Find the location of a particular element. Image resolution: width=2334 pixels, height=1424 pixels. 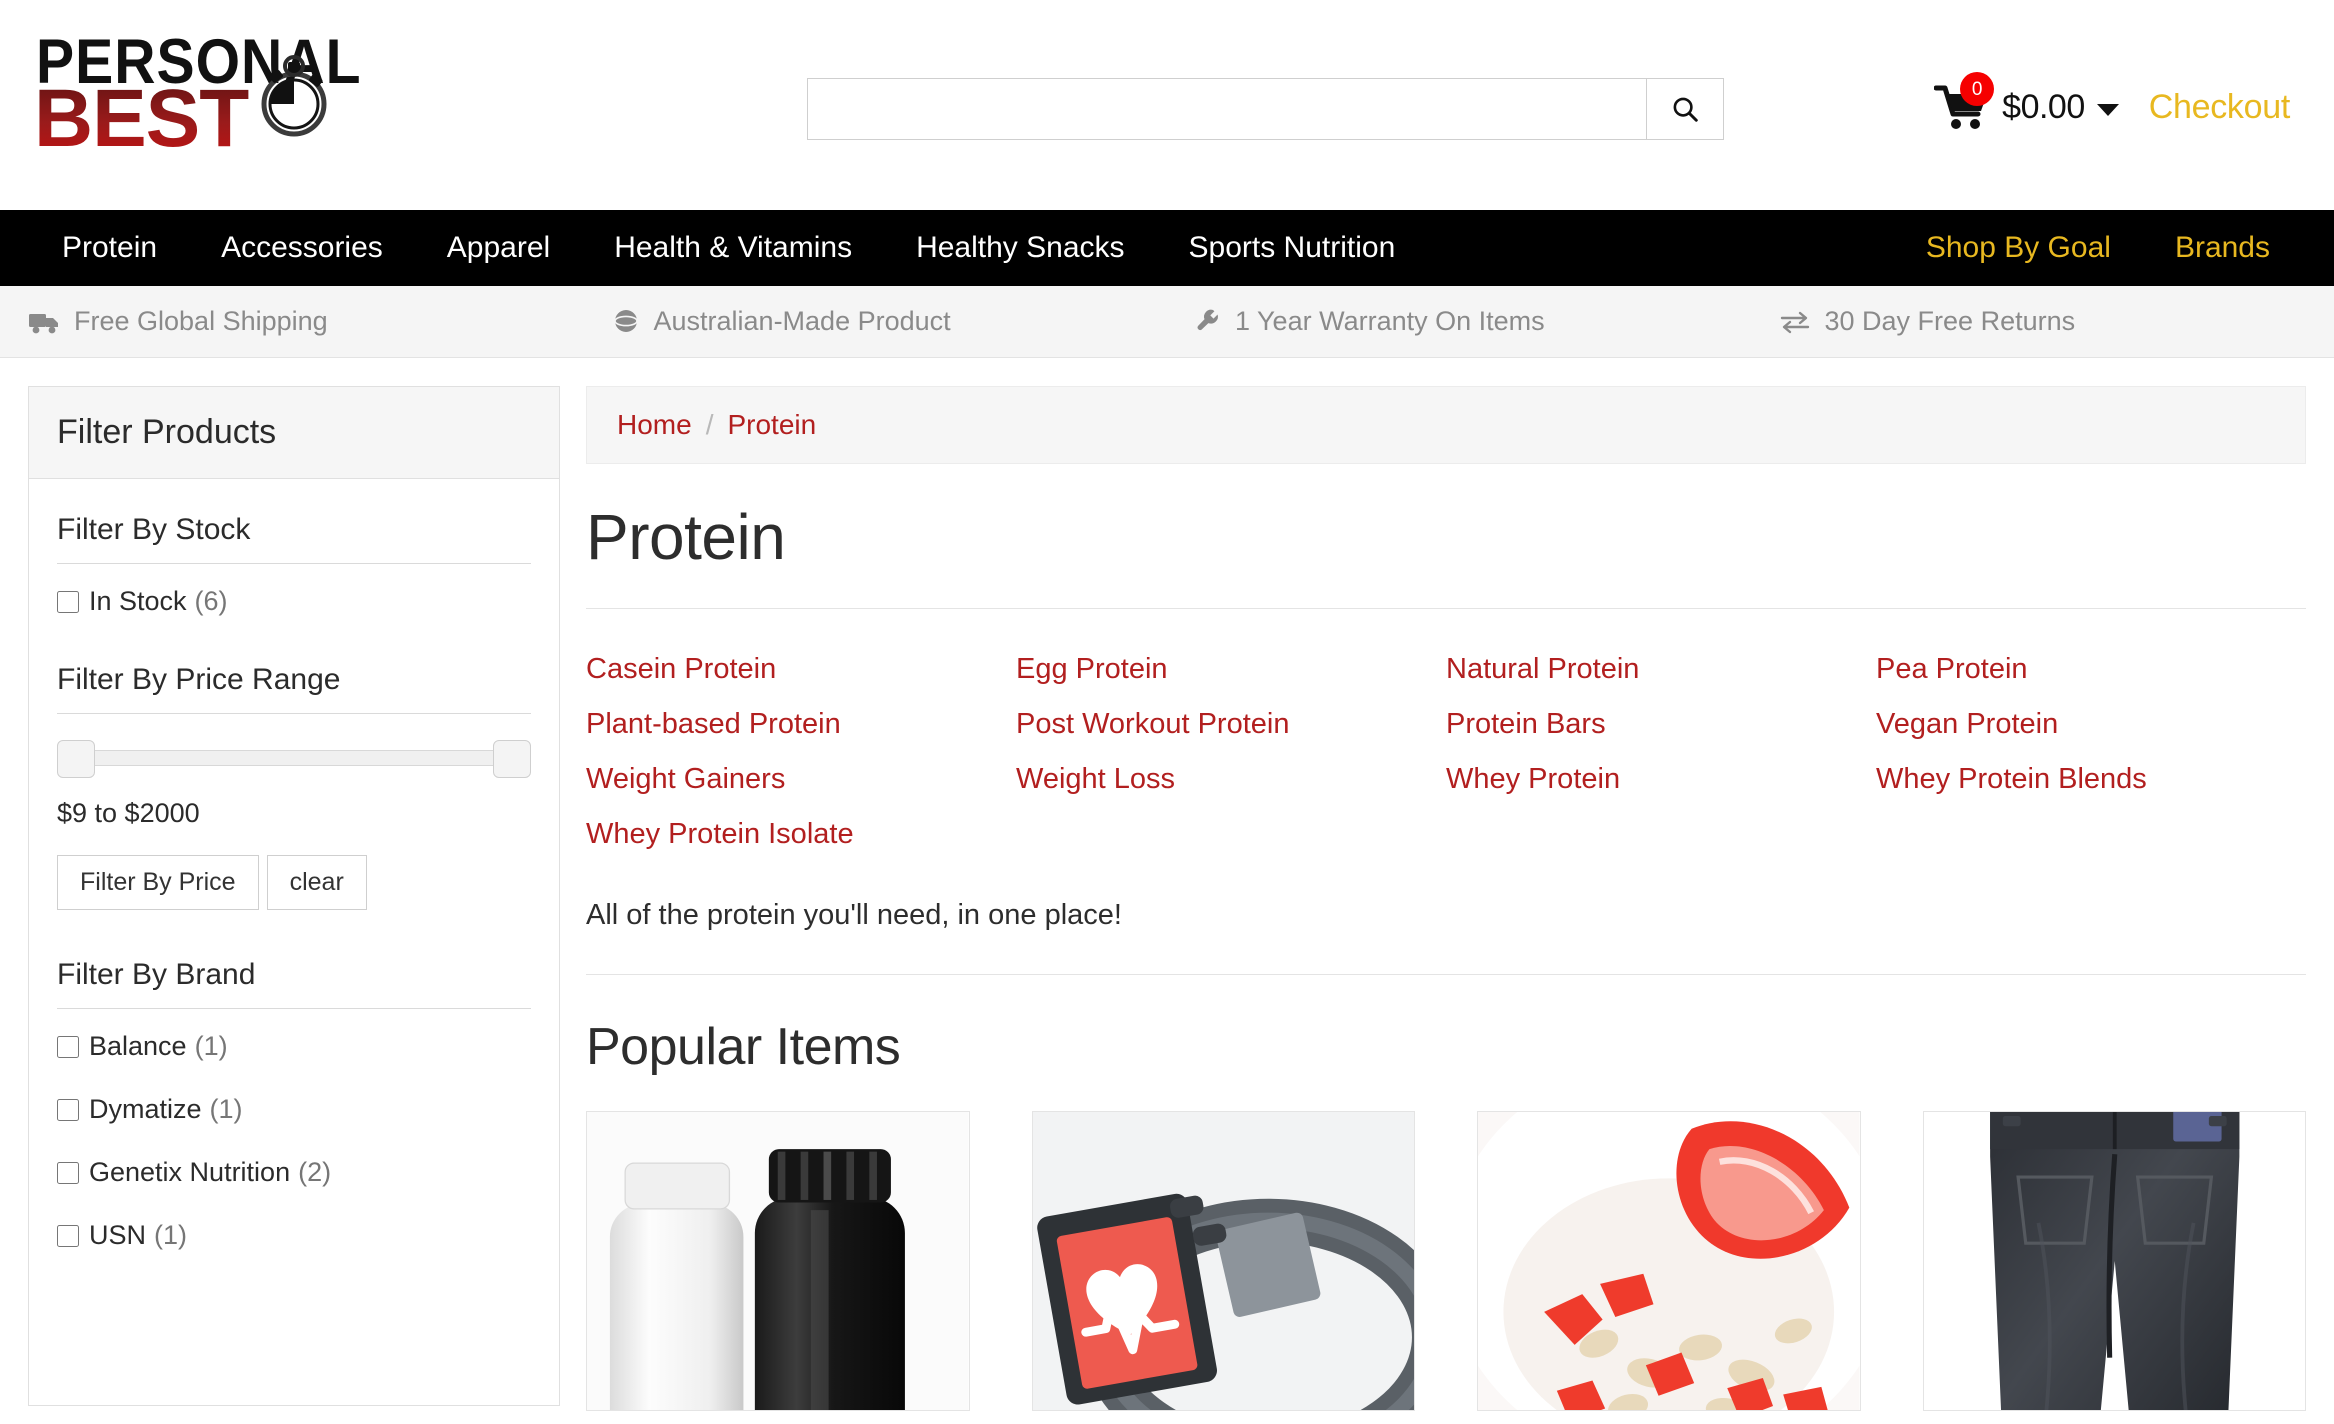

benefit-label: 30 Day Free Returns is located at coordinates (1950, 321).